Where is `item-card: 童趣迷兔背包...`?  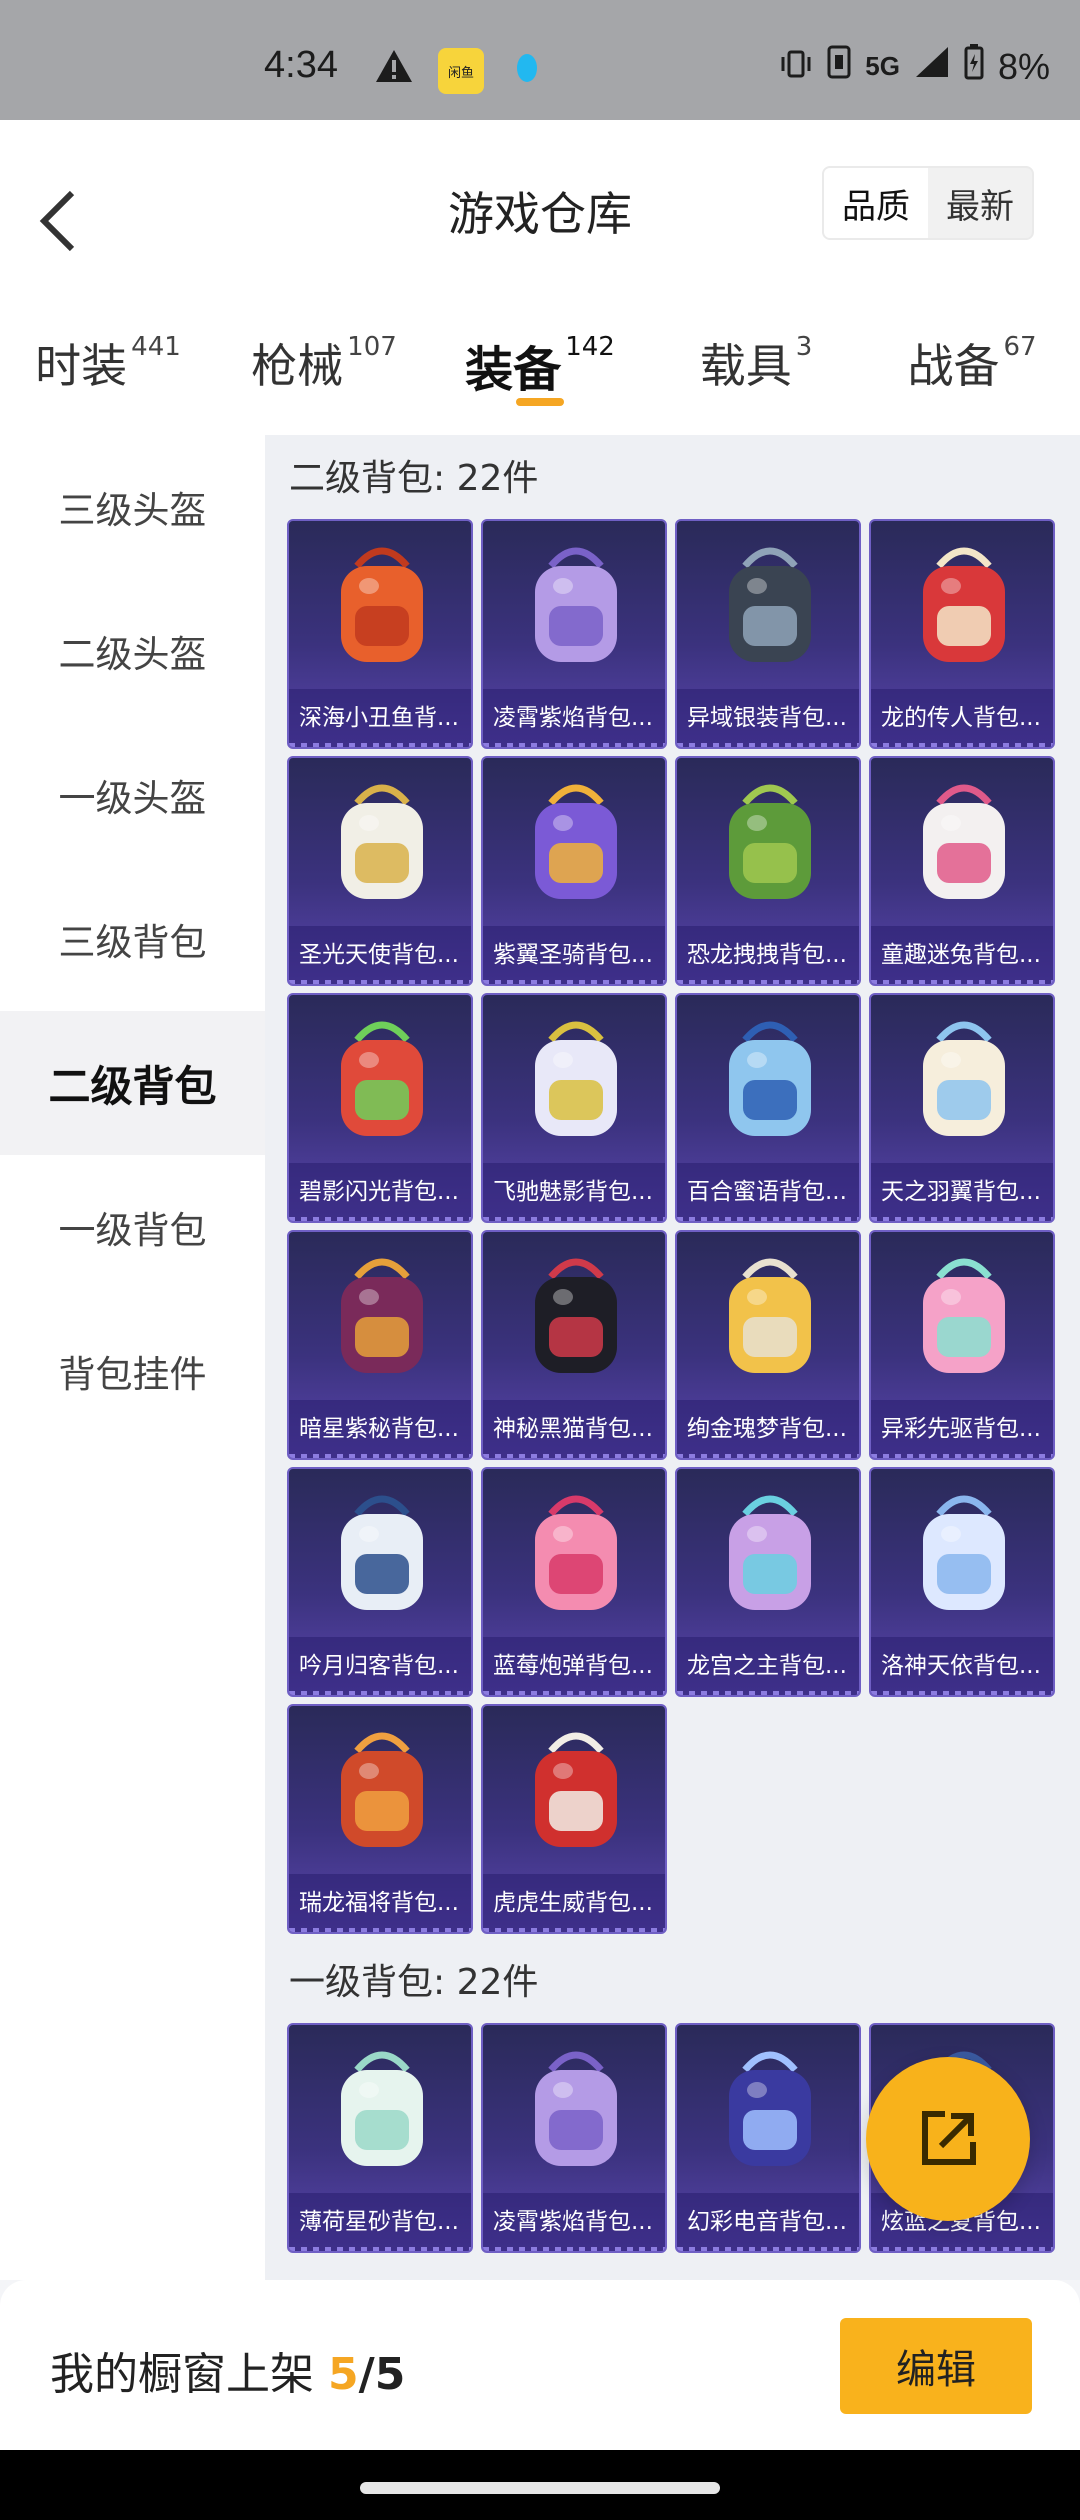 item-card: 童趣迷兔背包... is located at coordinates (962, 871).